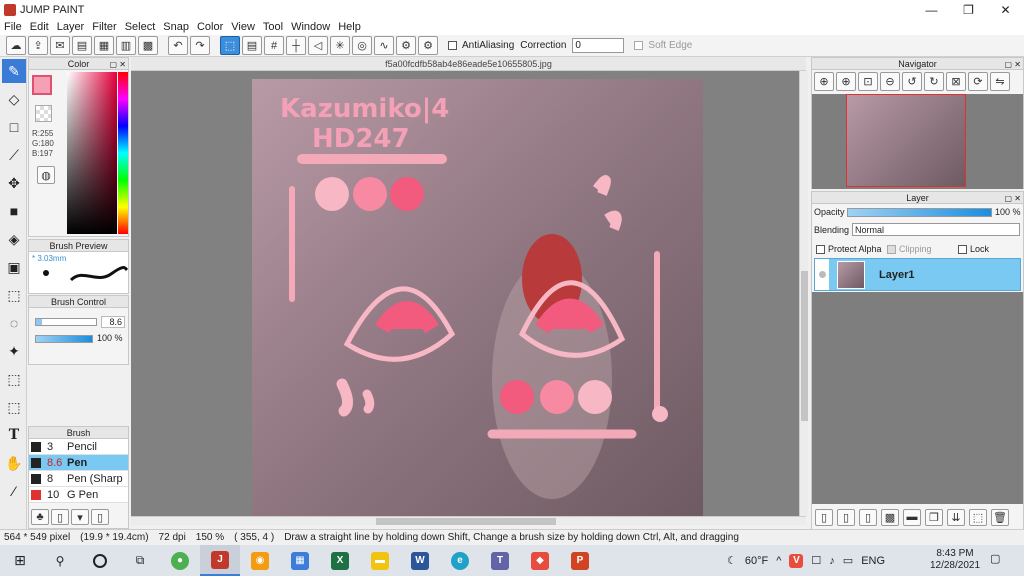 The height and width of the screenshot is (576, 1024). What do you see at coordinates (846, 81) in the screenshot?
I see `zoom-in2-icon: ⊕` at bounding box center [846, 81].